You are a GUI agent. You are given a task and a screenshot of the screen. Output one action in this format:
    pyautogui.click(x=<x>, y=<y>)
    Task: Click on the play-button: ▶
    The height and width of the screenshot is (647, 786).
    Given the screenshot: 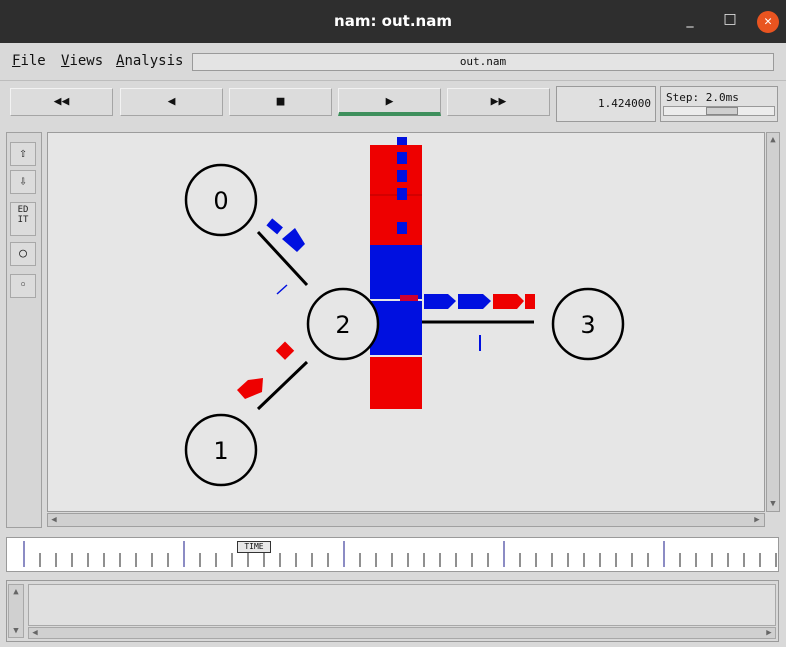 What is the action you would take?
    pyautogui.click(x=389, y=102)
    